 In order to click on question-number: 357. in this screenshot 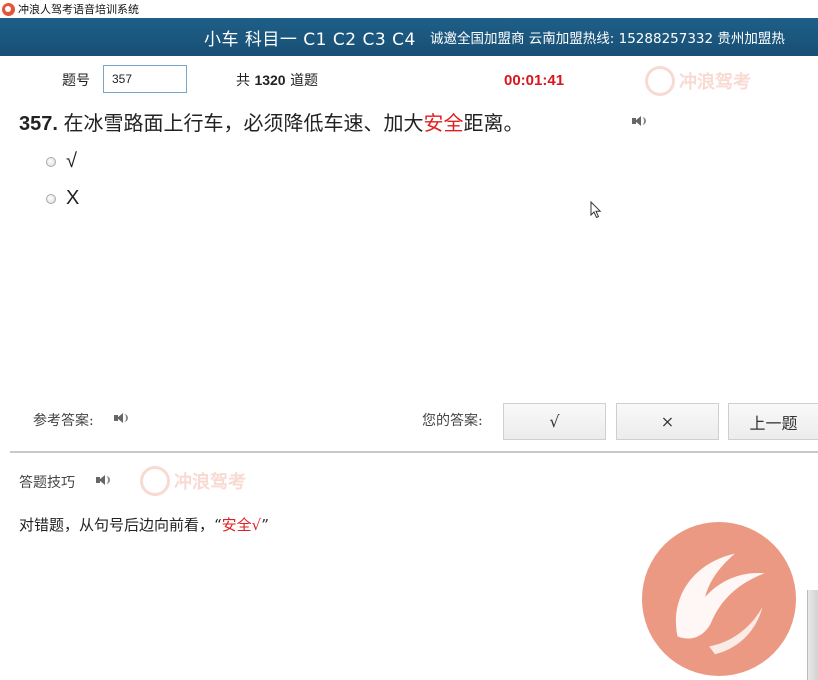, I will do `click(38, 124)`.